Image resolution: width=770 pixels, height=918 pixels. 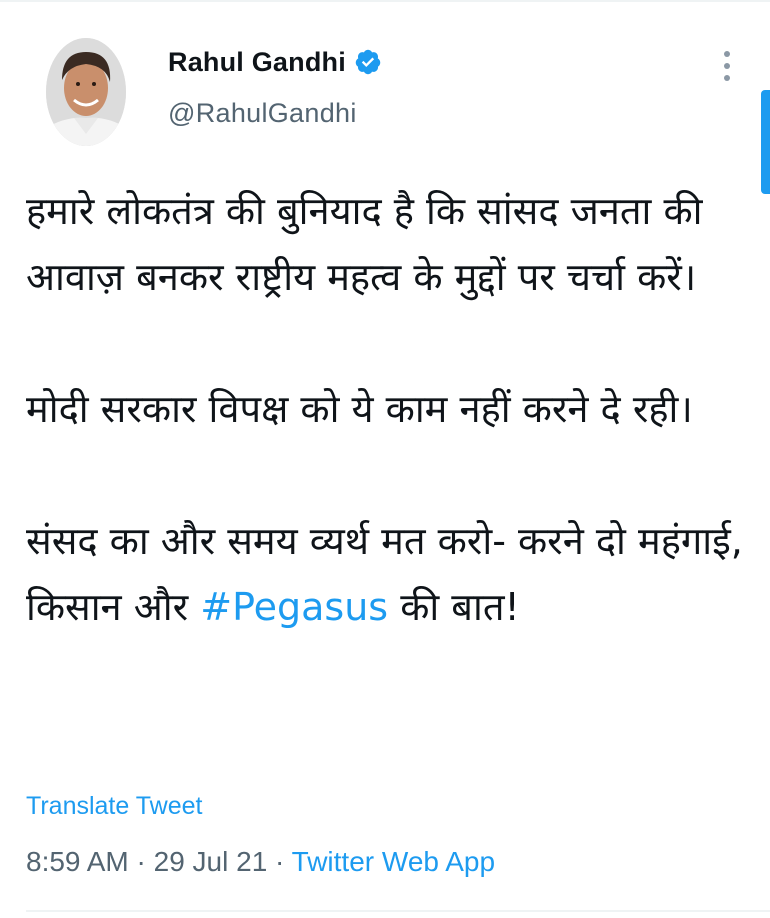 I want to click on tweet-text-segment: की बात!, so click(x=454, y=607).